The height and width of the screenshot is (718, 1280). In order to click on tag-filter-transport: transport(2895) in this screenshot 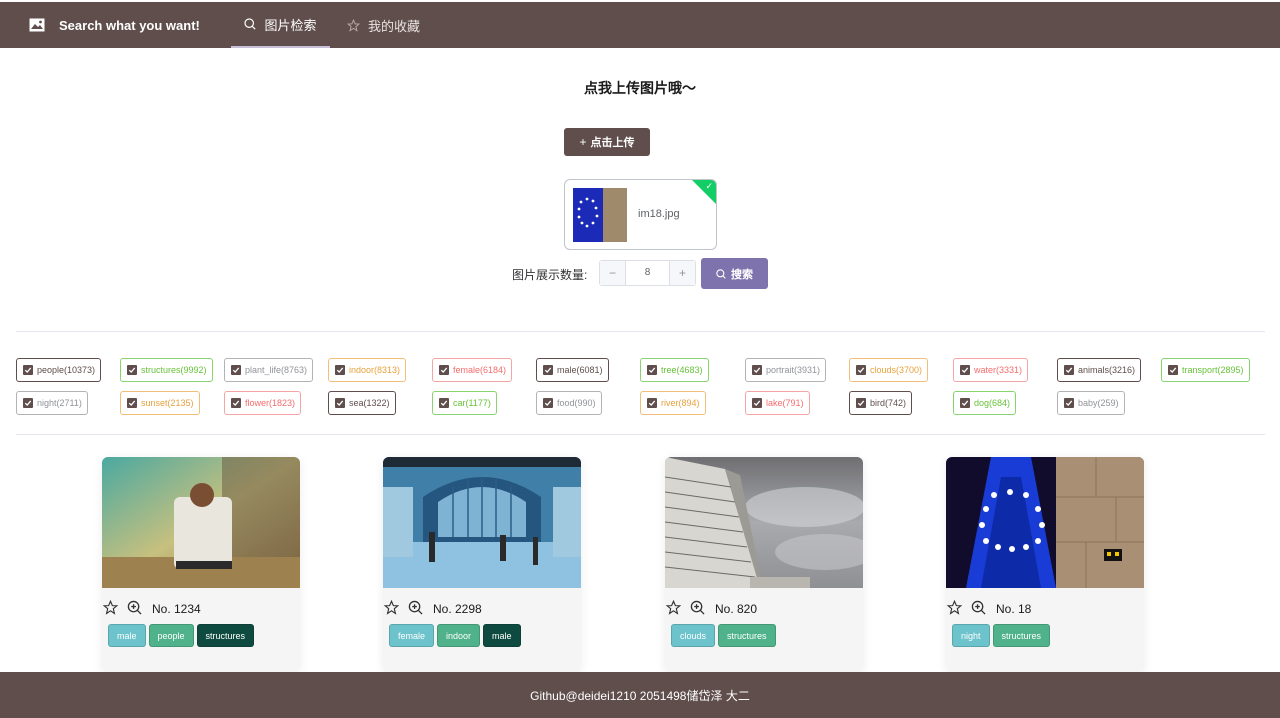, I will do `click(1205, 370)`.